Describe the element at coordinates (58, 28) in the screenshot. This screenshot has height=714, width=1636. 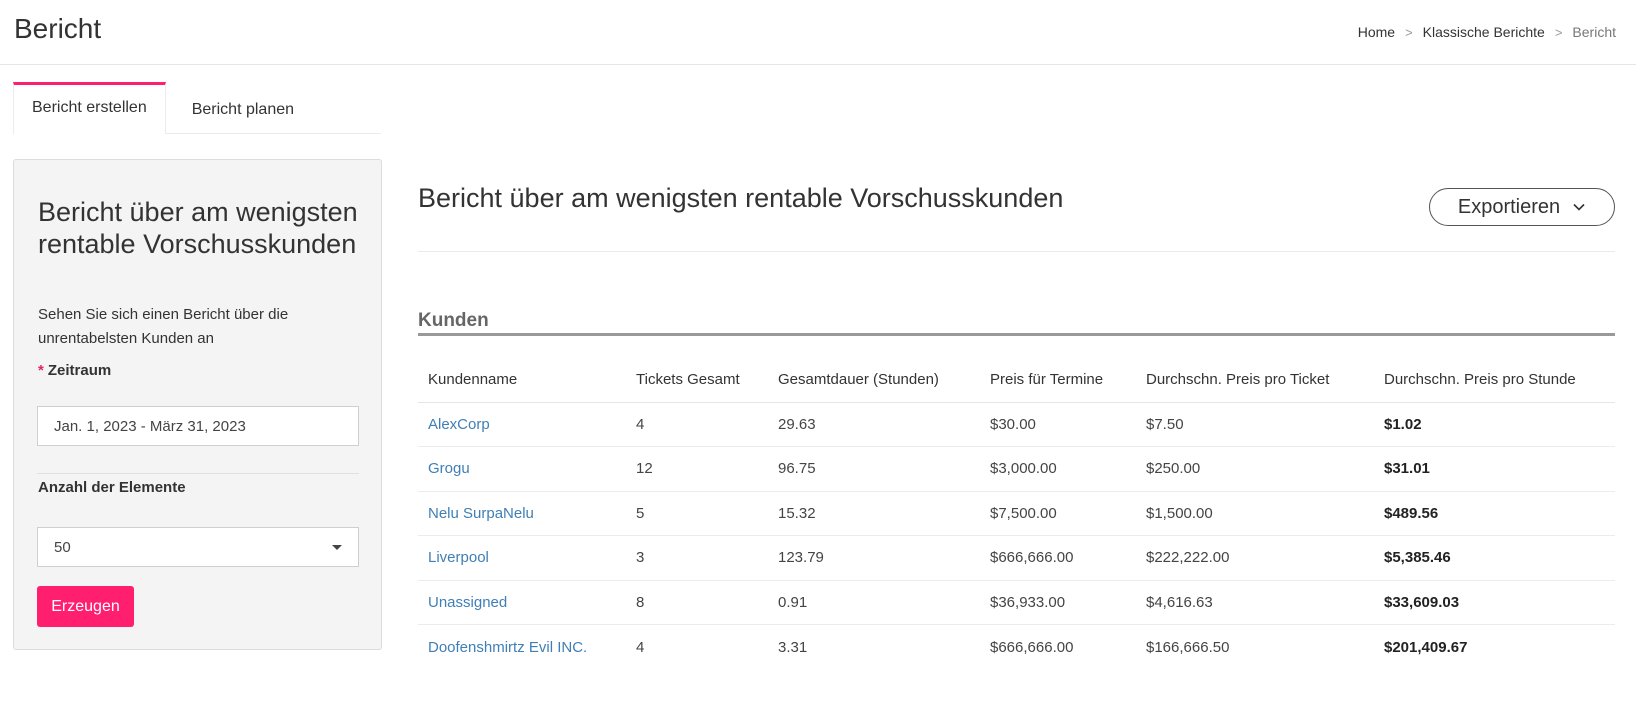
I see `page-title: Bericht` at that location.